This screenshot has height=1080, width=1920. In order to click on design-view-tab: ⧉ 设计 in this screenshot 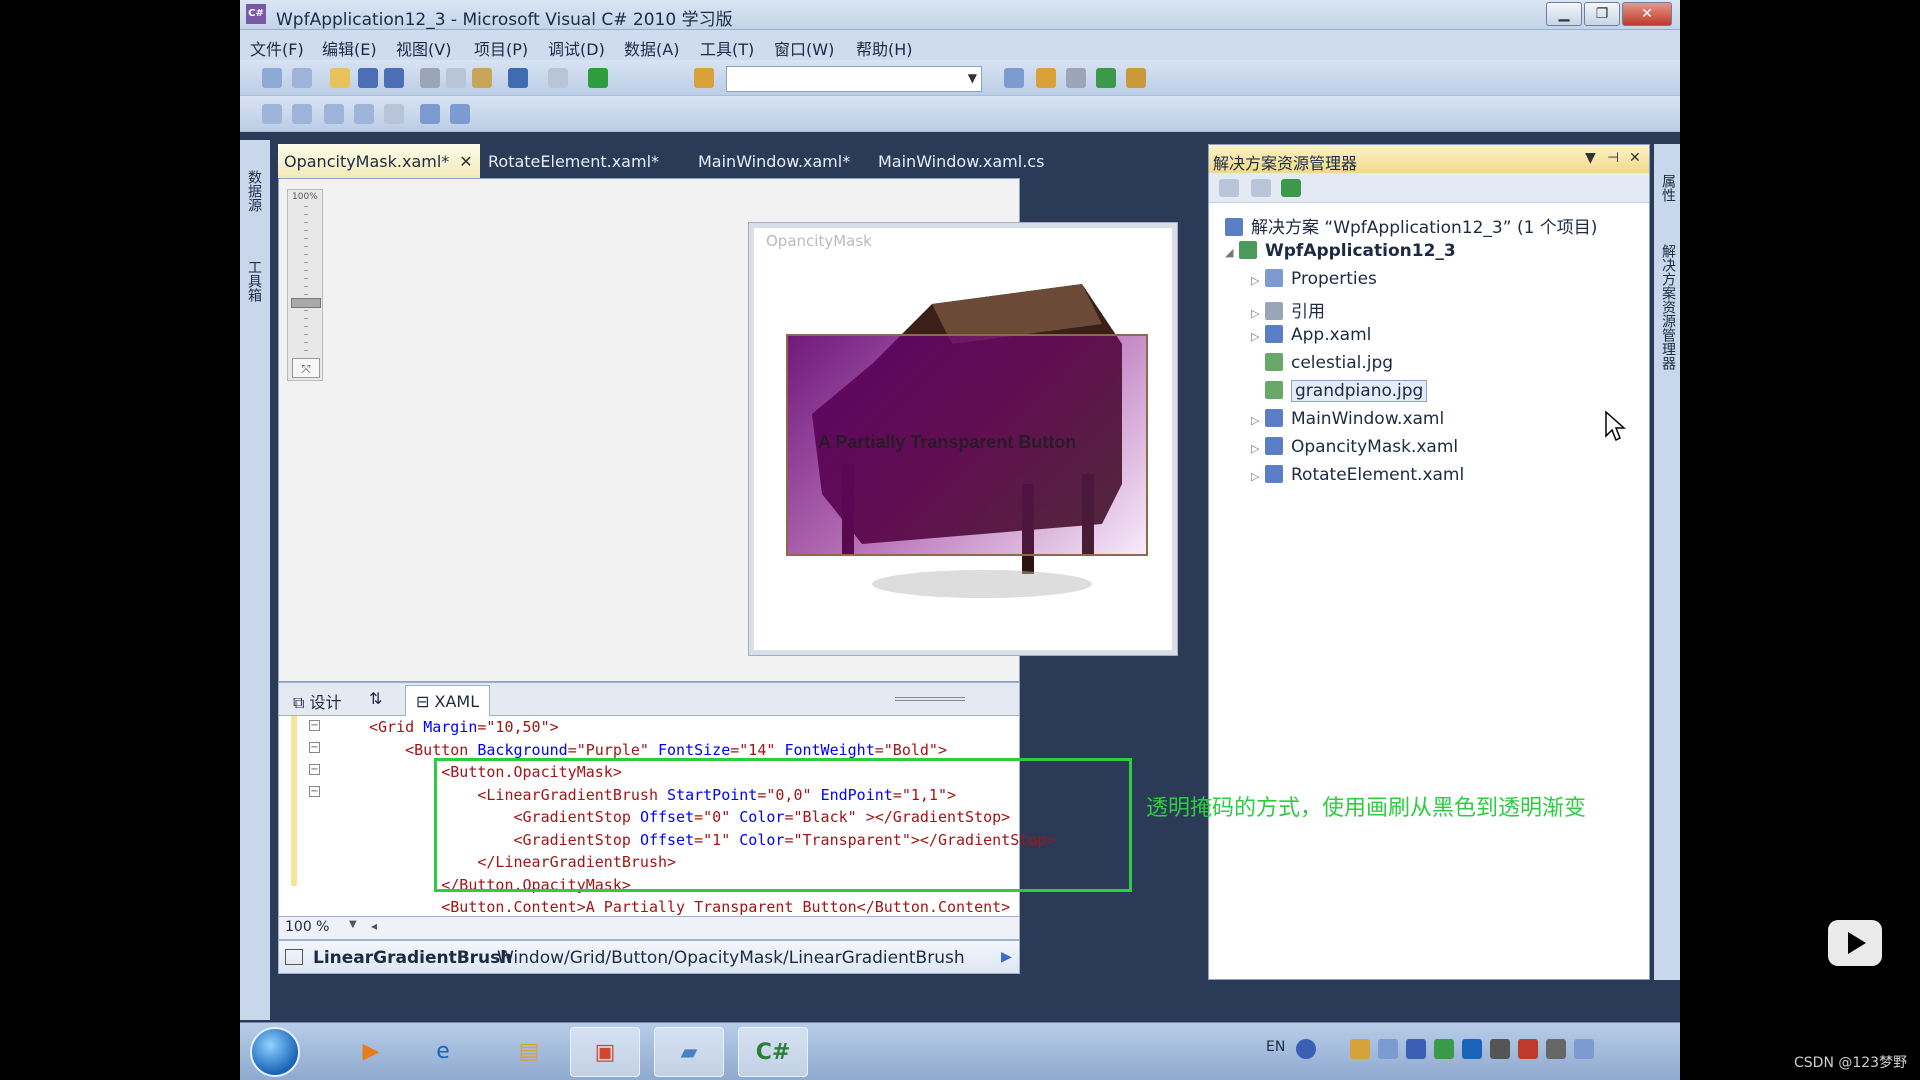, I will do `click(317, 701)`.